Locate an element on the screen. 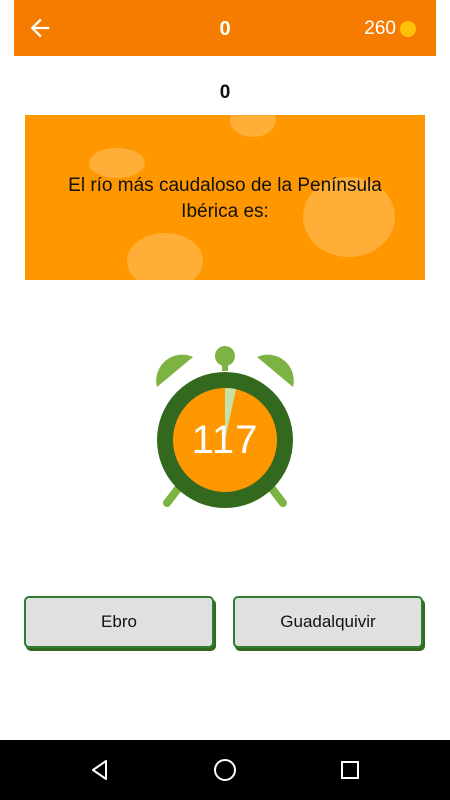 This screenshot has width=450, height=800. nav-home-button is located at coordinates (225, 770).